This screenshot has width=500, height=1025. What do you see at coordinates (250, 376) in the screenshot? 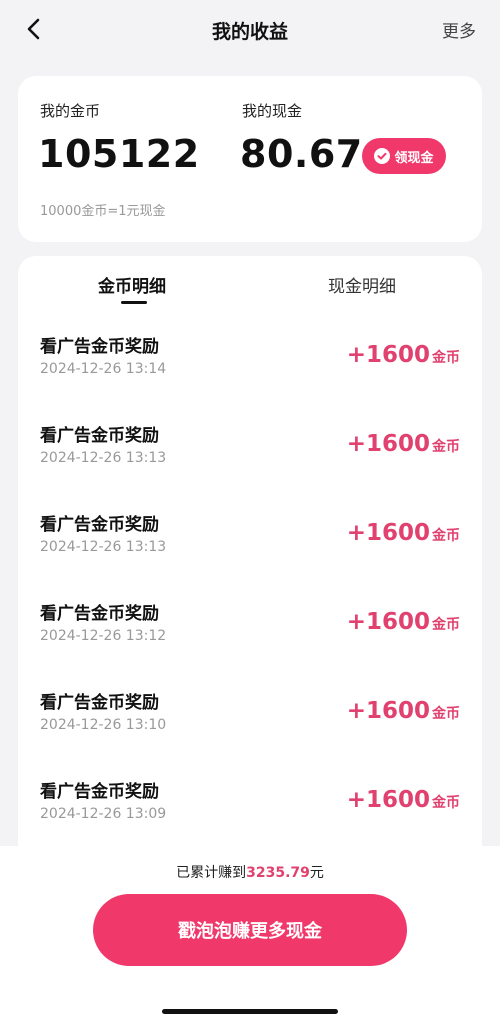
I see `list-item: 看广告金币奖励 2024-12-26 13:14 +1600 金币` at bounding box center [250, 376].